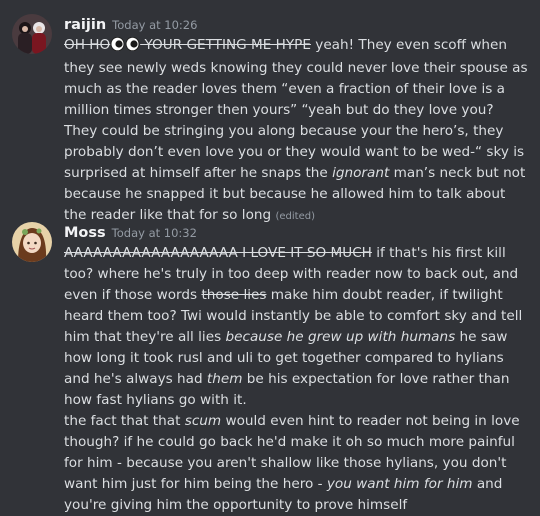  I want to click on timestamp: Today at 10:32, so click(154, 233).